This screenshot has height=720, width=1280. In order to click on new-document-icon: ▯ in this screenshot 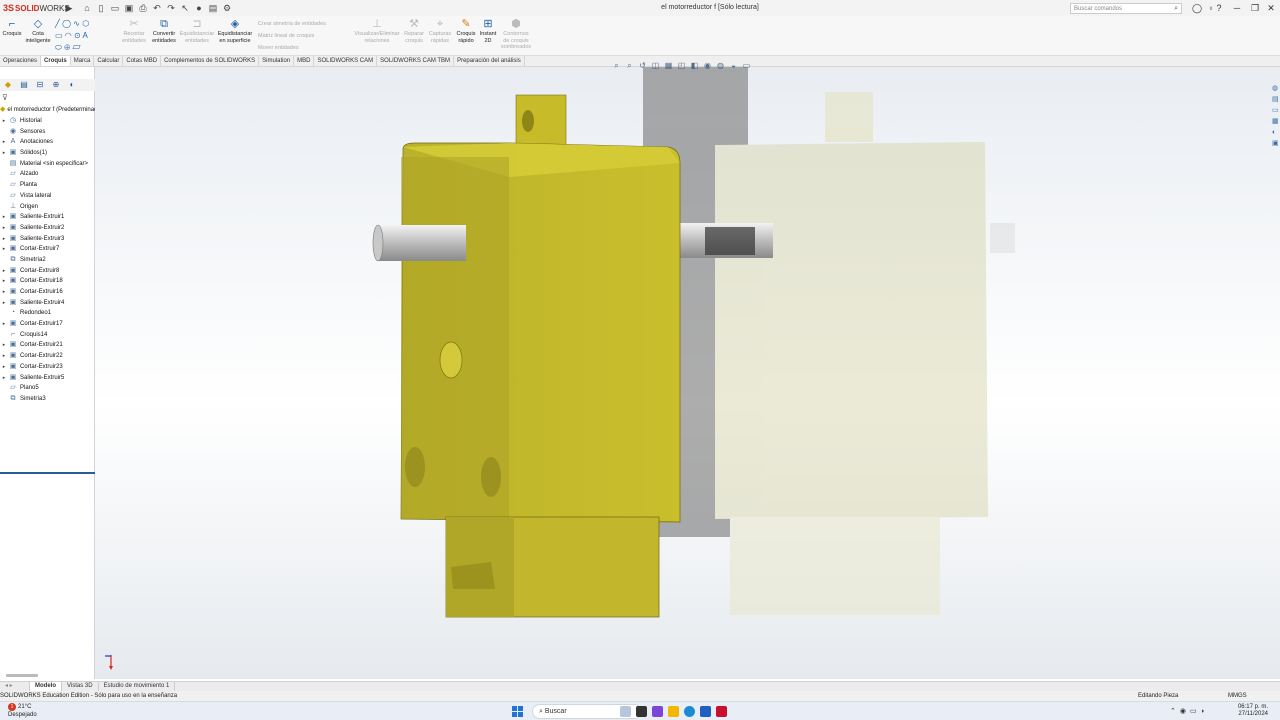, I will do `click(101, 8)`.